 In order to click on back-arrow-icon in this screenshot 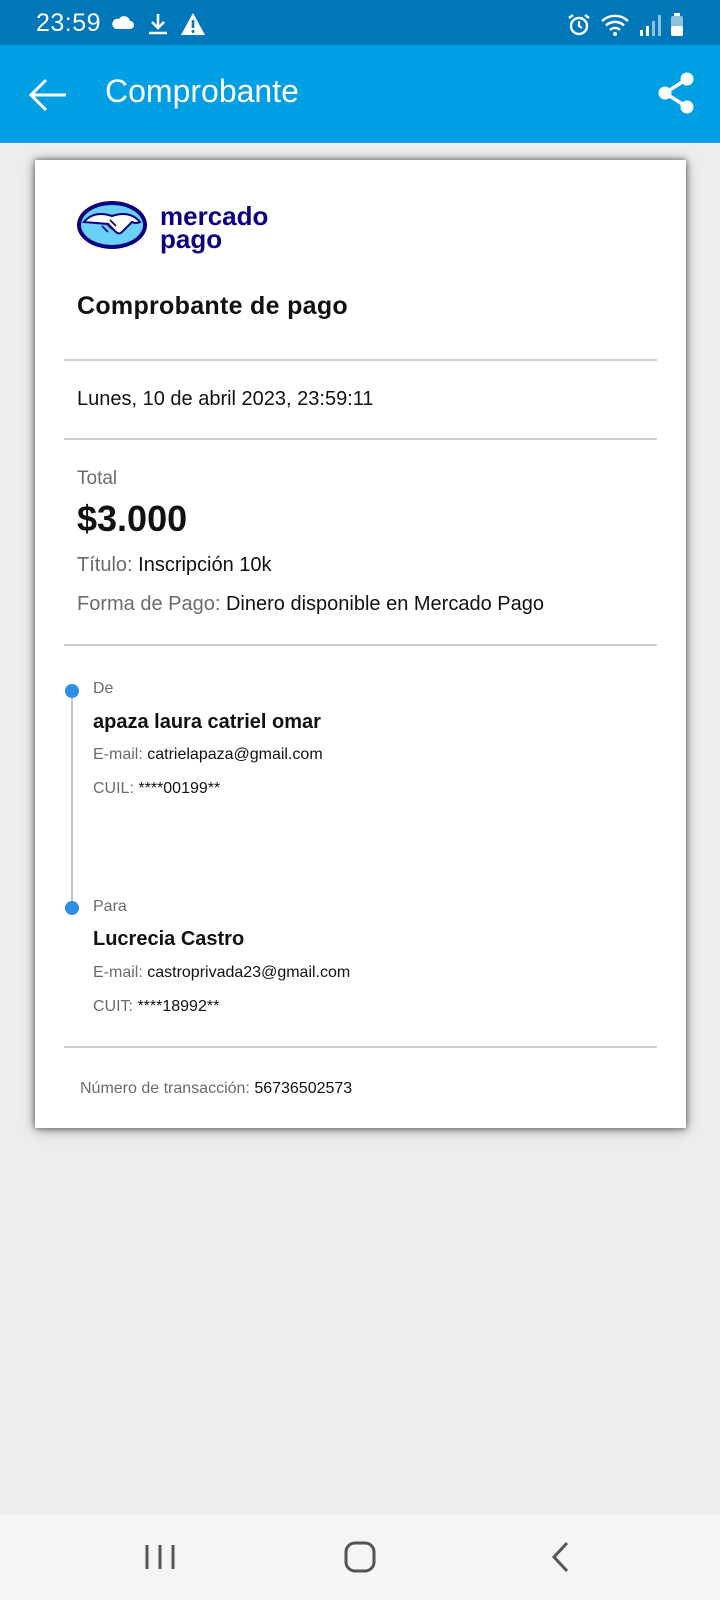, I will do `click(48, 95)`.